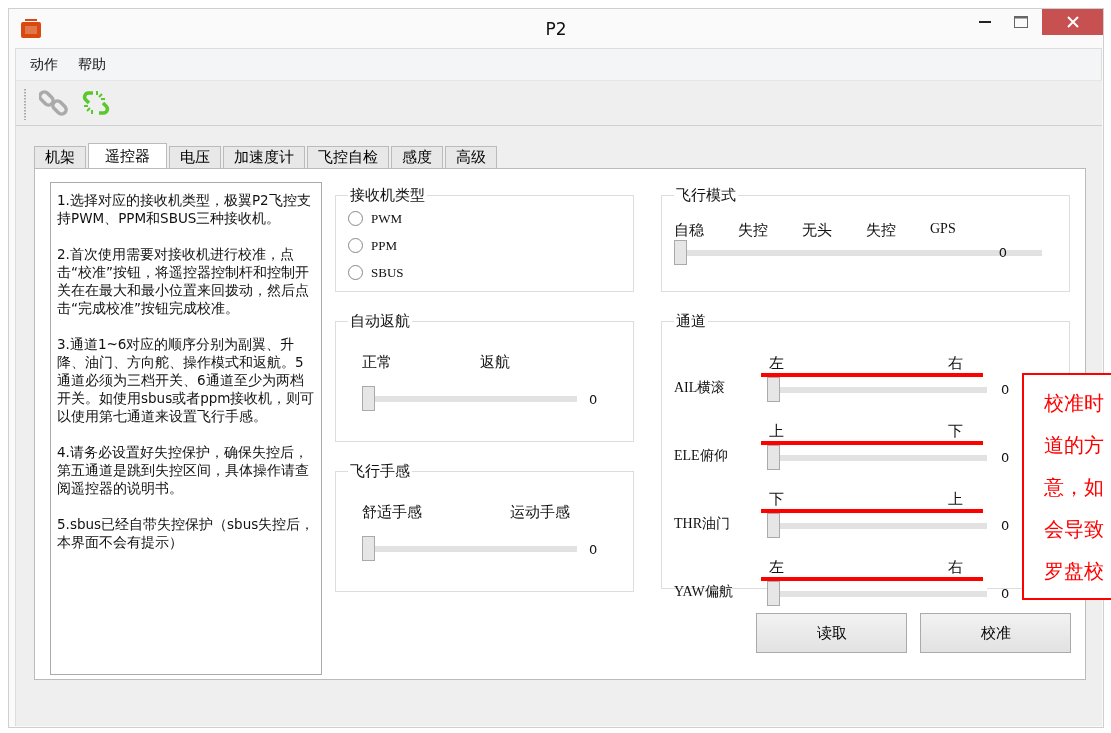 The width and height of the screenshot is (1111, 733). Describe the element at coordinates (92, 64) in the screenshot. I see `menu-item: 帮助` at that location.